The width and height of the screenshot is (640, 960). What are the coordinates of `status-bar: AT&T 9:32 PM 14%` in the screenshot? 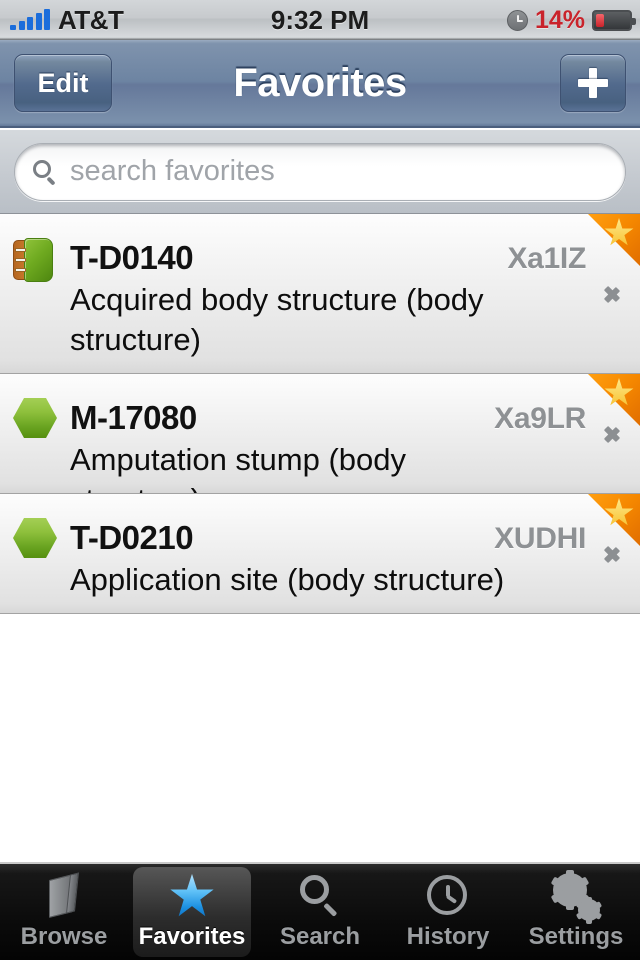 It's located at (320, 20).